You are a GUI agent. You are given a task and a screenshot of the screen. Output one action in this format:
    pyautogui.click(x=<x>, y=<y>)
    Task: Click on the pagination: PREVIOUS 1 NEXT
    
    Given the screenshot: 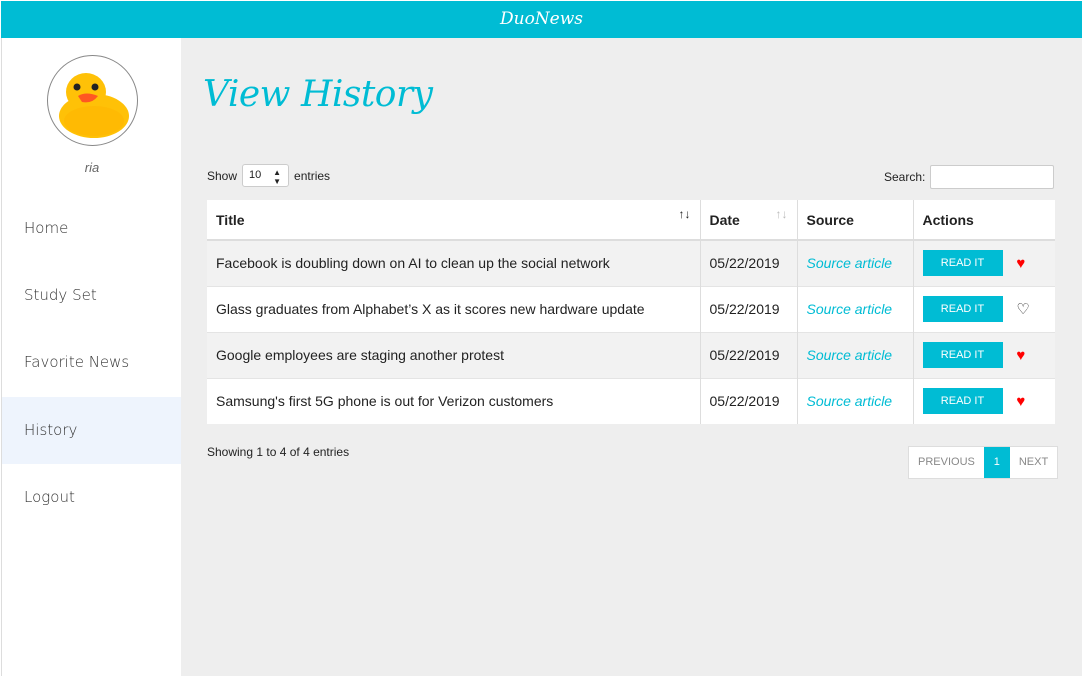 What is the action you would take?
    pyautogui.click(x=983, y=462)
    